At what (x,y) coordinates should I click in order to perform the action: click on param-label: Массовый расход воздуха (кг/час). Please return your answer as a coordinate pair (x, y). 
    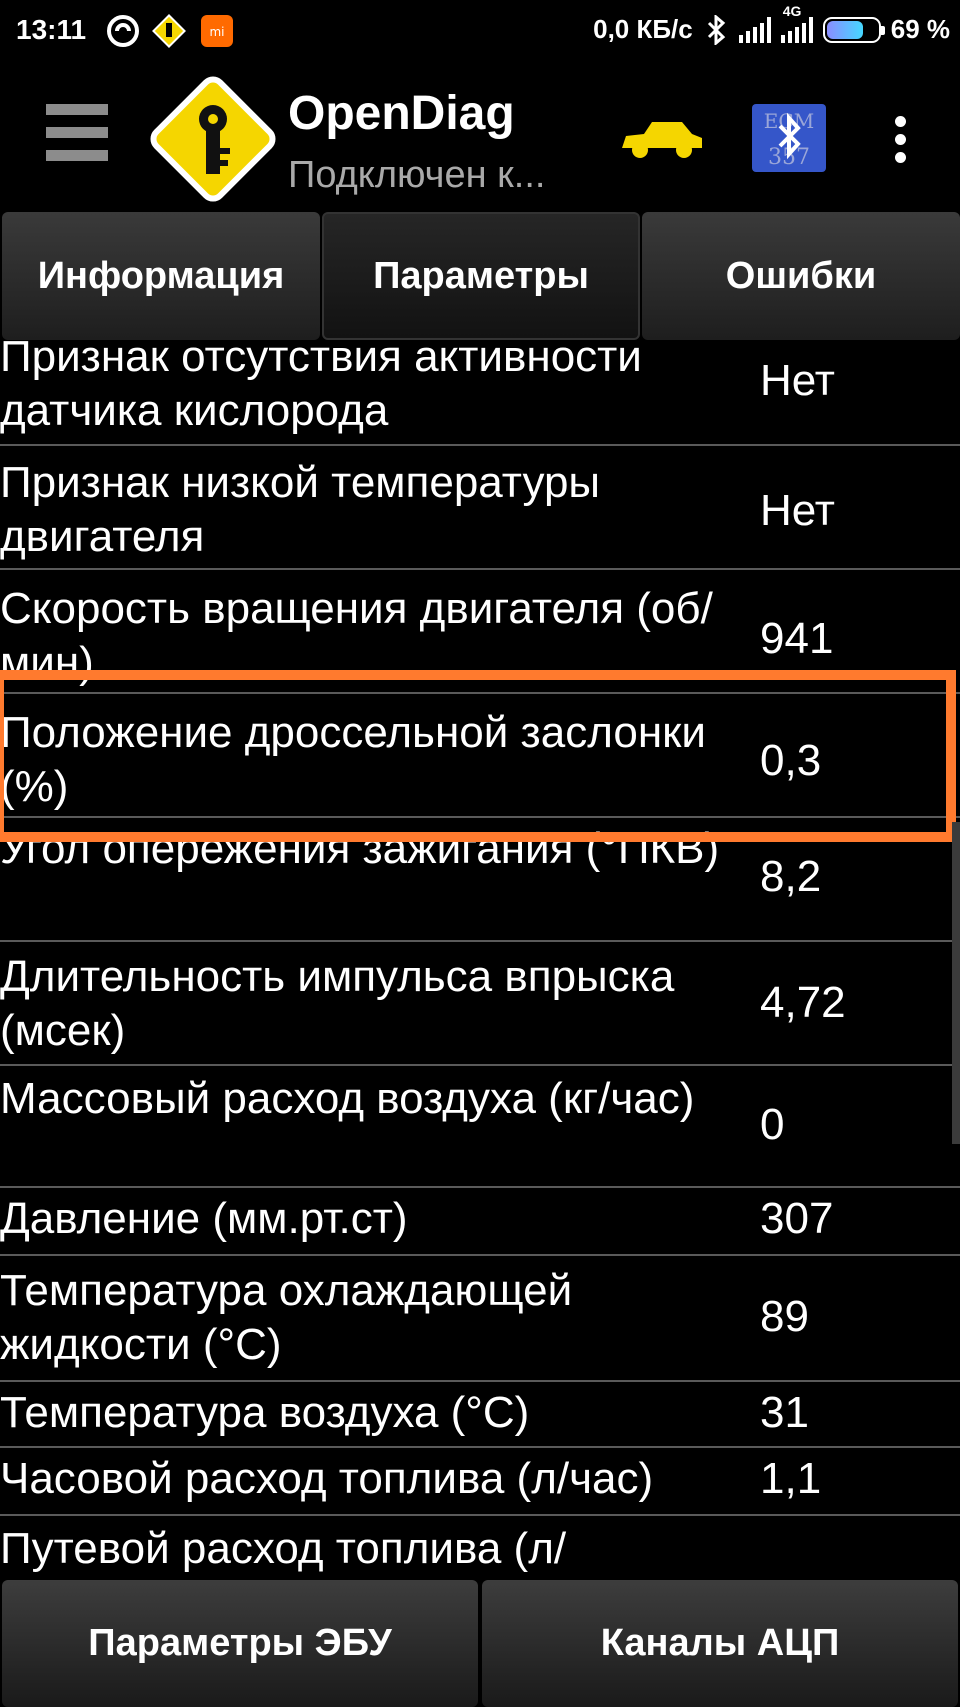
    Looking at the image, I should click on (347, 1098).